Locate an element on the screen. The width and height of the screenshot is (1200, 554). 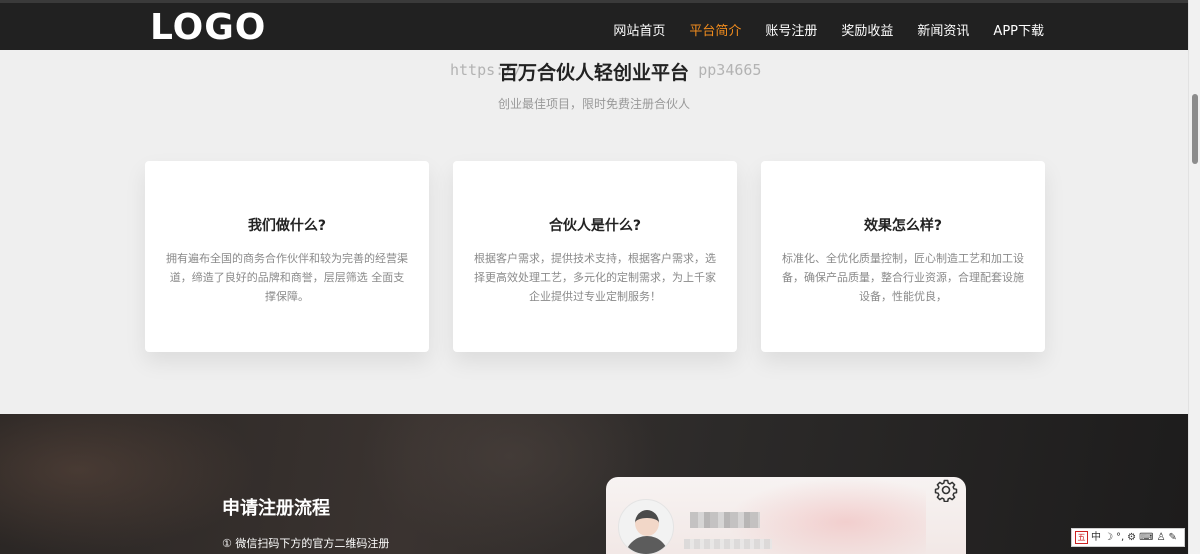
nav-rewards: 奖励收益 is located at coordinates (867, 29).